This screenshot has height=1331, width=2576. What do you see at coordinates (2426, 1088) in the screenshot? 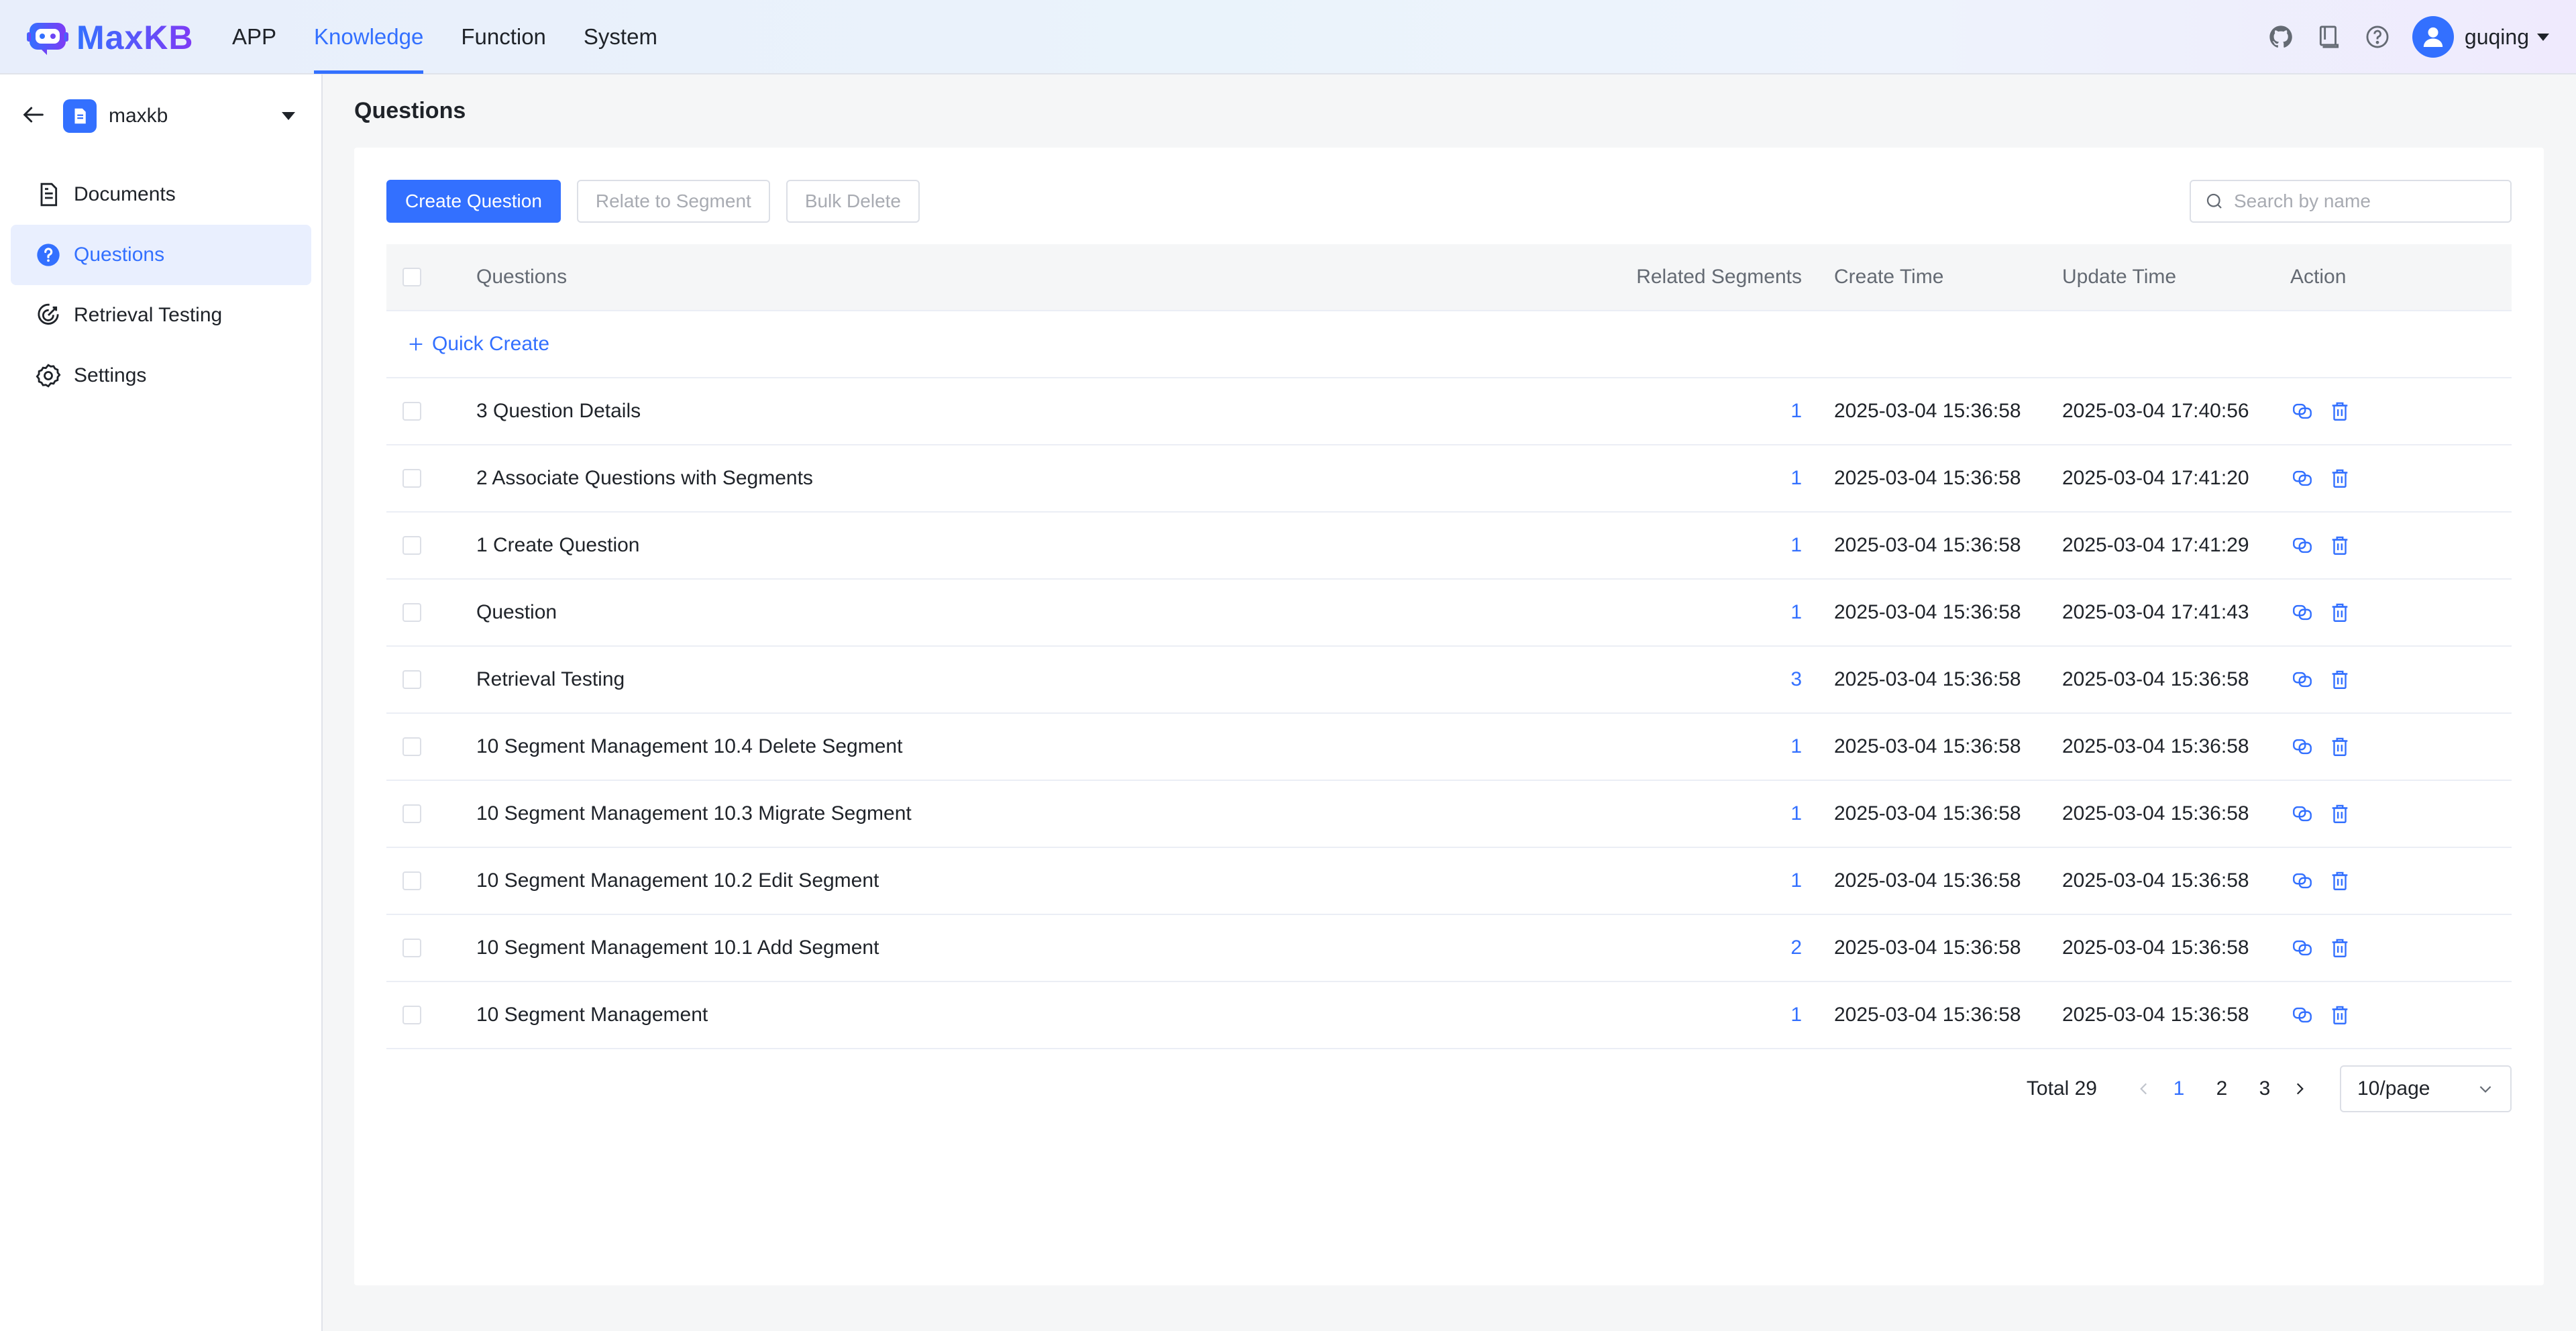
I see `page-size-select: 10/page` at bounding box center [2426, 1088].